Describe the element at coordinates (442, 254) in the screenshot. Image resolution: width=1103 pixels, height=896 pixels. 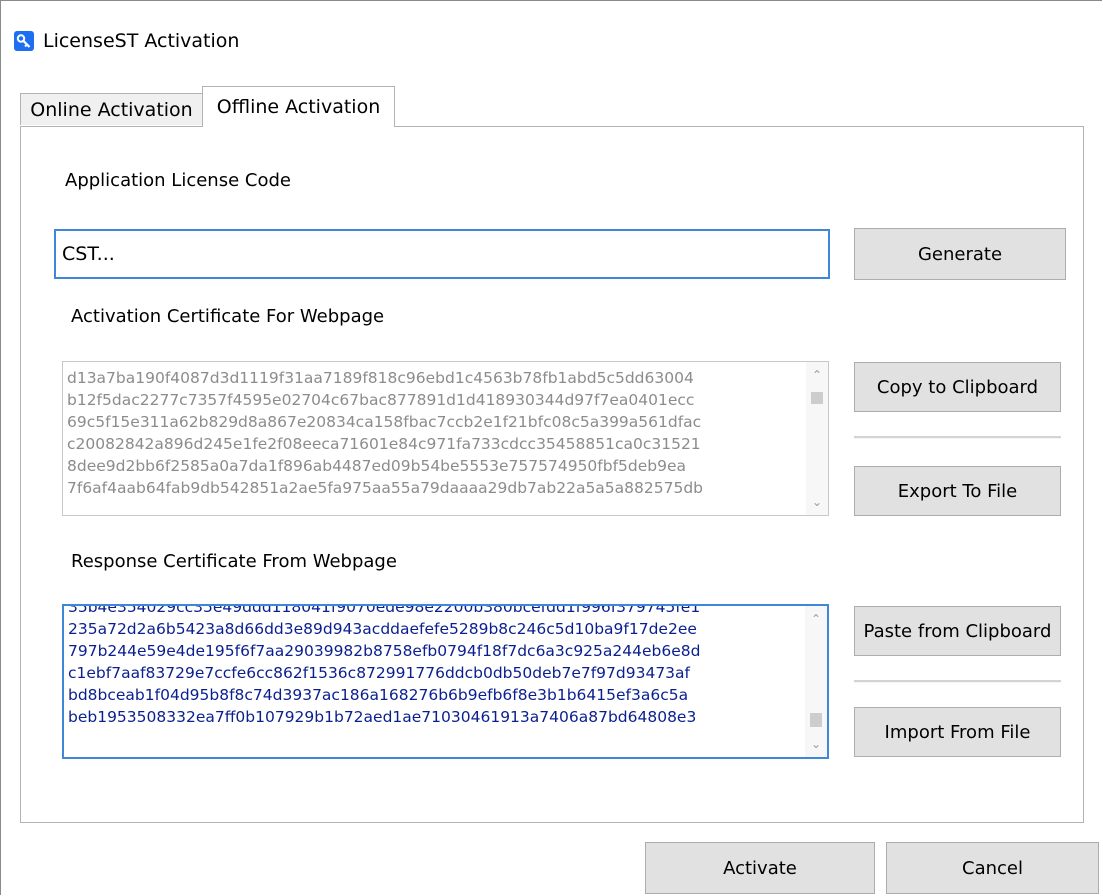
I see `license-code-input` at that location.